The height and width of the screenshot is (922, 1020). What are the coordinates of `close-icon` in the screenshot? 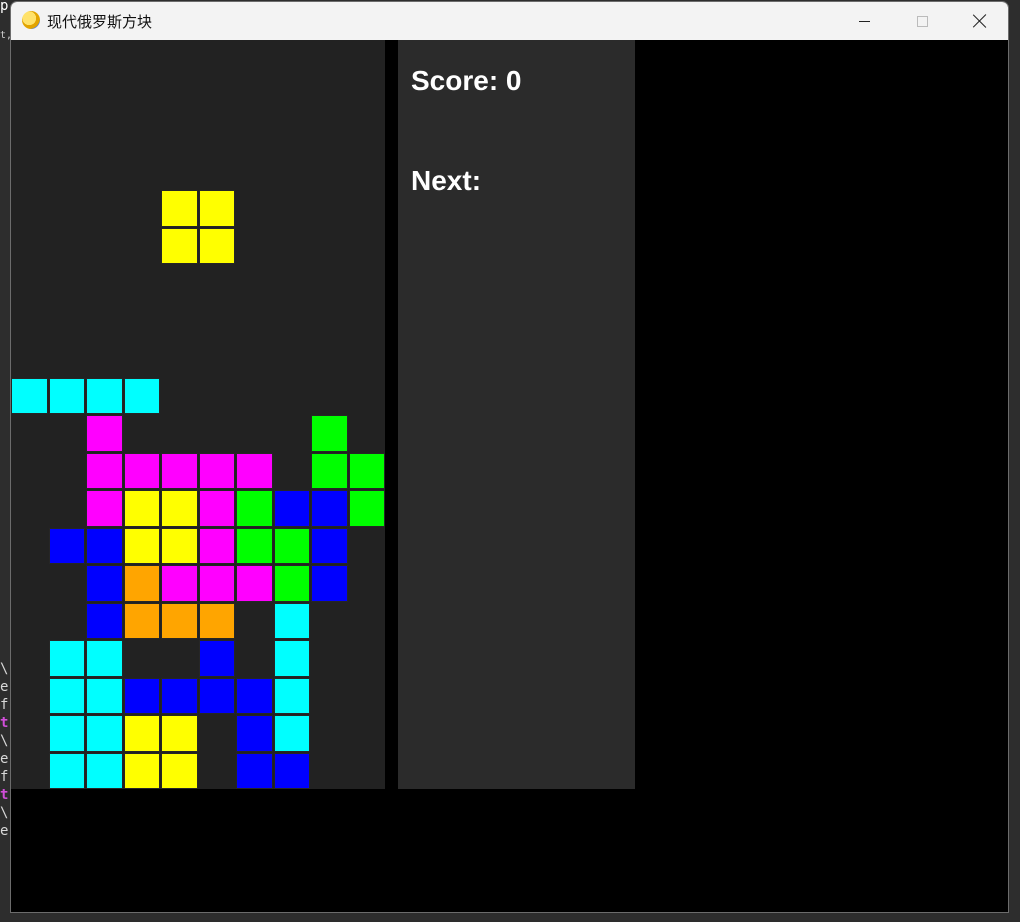 It's located at (980, 21).